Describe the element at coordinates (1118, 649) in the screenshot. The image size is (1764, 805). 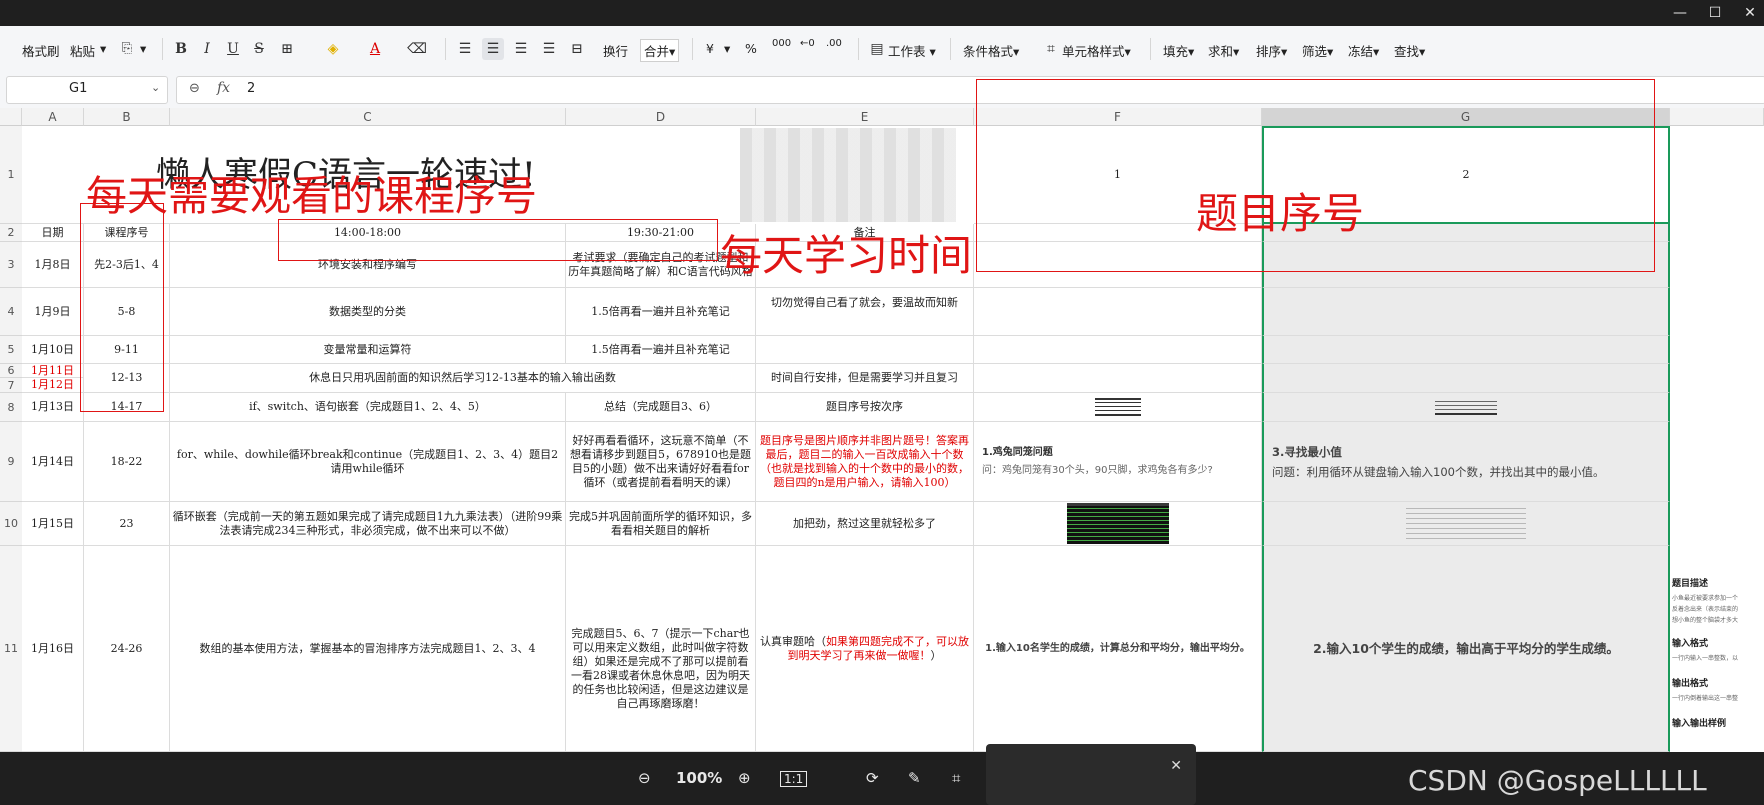
I see `cell-f11: 1.输入10名学生的成绩，计算总分和平均分，输出平均分。` at that location.